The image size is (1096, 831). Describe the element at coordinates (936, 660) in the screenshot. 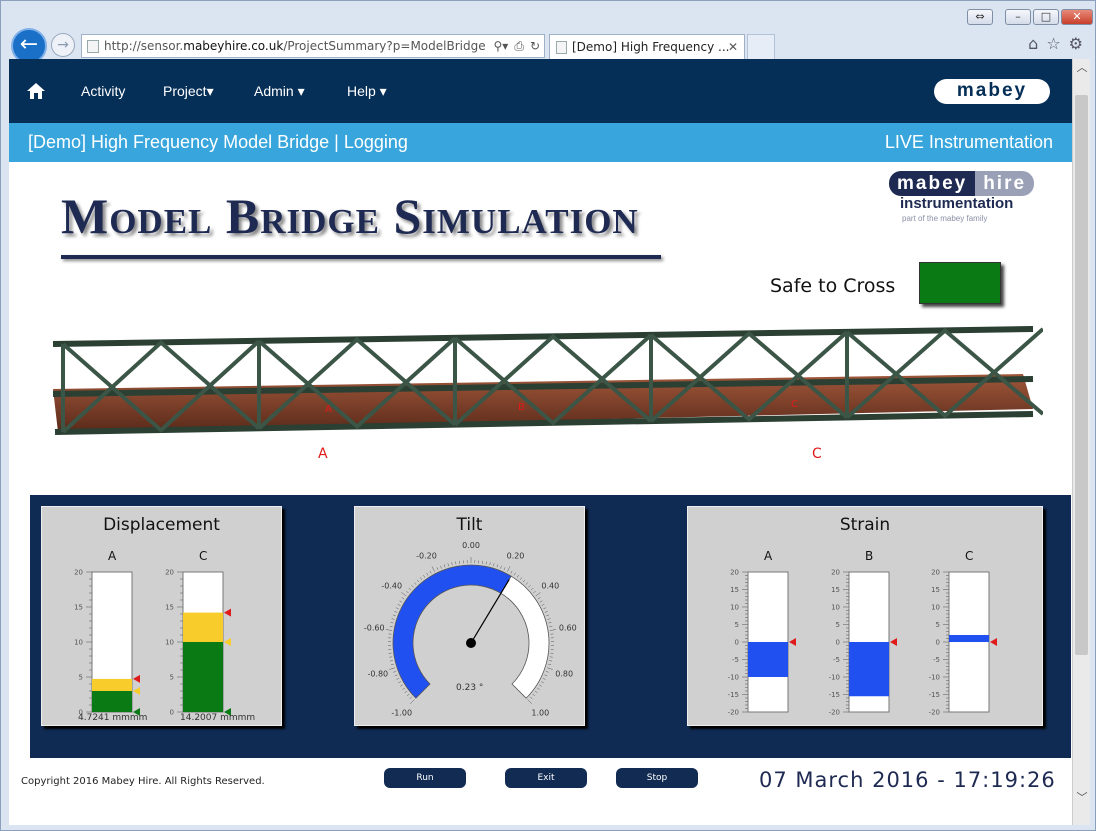

I see `strain-c-tick-label: -5` at that location.